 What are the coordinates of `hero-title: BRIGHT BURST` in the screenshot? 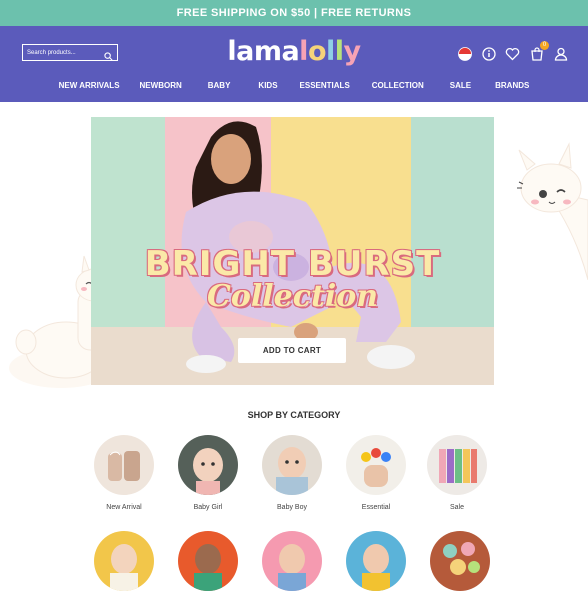 It's located at (292, 264).